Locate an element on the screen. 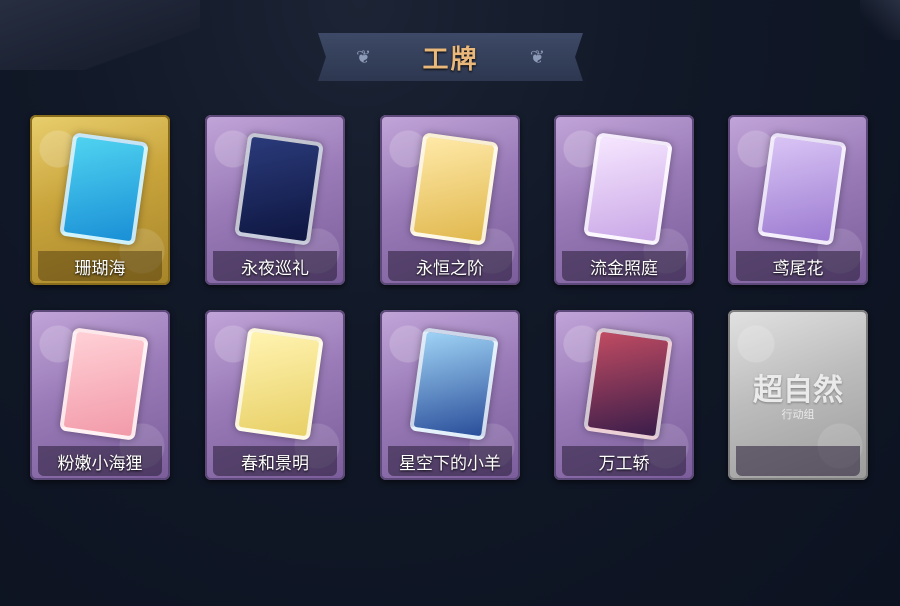  badge-card: 流金照庭 is located at coordinates (624, 200).